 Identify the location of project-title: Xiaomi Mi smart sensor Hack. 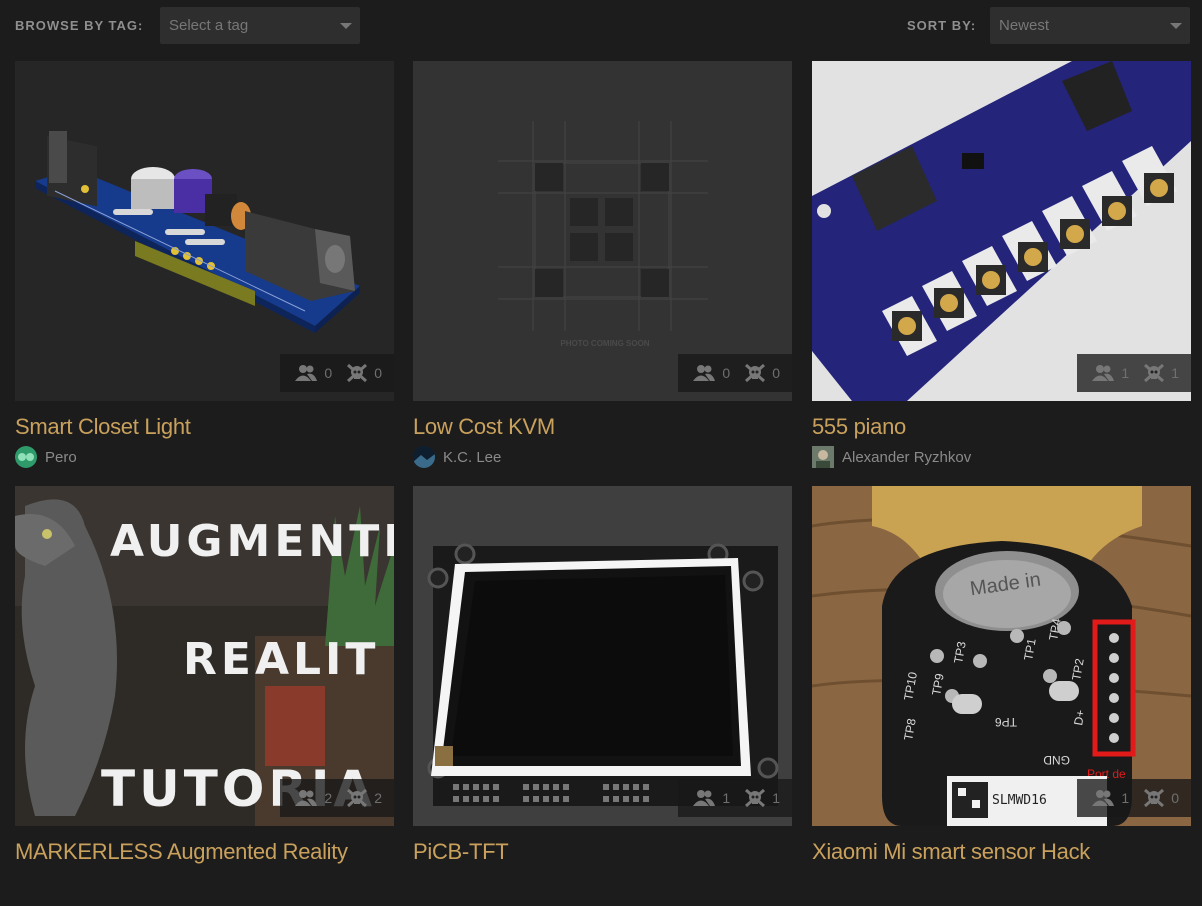
(951, 852).